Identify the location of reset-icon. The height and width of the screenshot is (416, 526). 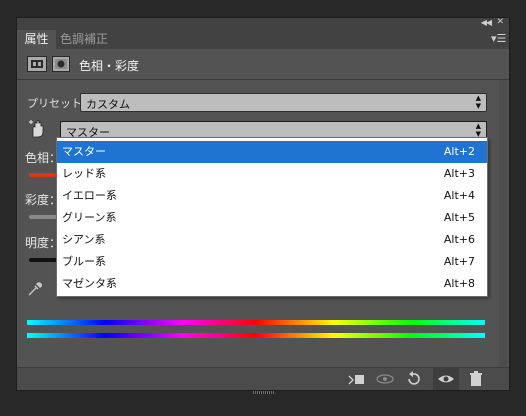
(413, 379).